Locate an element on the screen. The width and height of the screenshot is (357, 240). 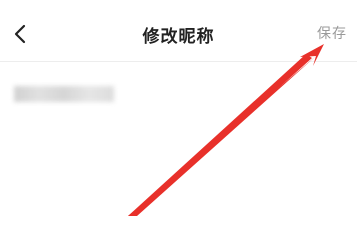
page-title: 修改昵称 is located at coordinates (178, 37).